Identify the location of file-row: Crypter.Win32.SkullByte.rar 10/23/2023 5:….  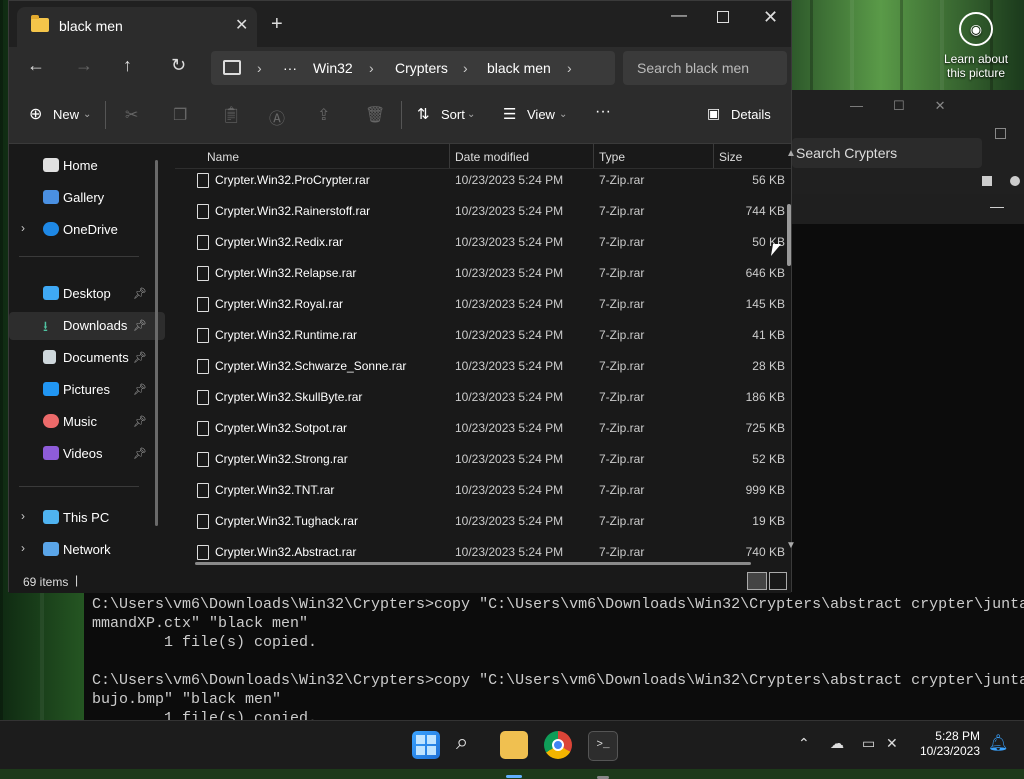
(480, 396).